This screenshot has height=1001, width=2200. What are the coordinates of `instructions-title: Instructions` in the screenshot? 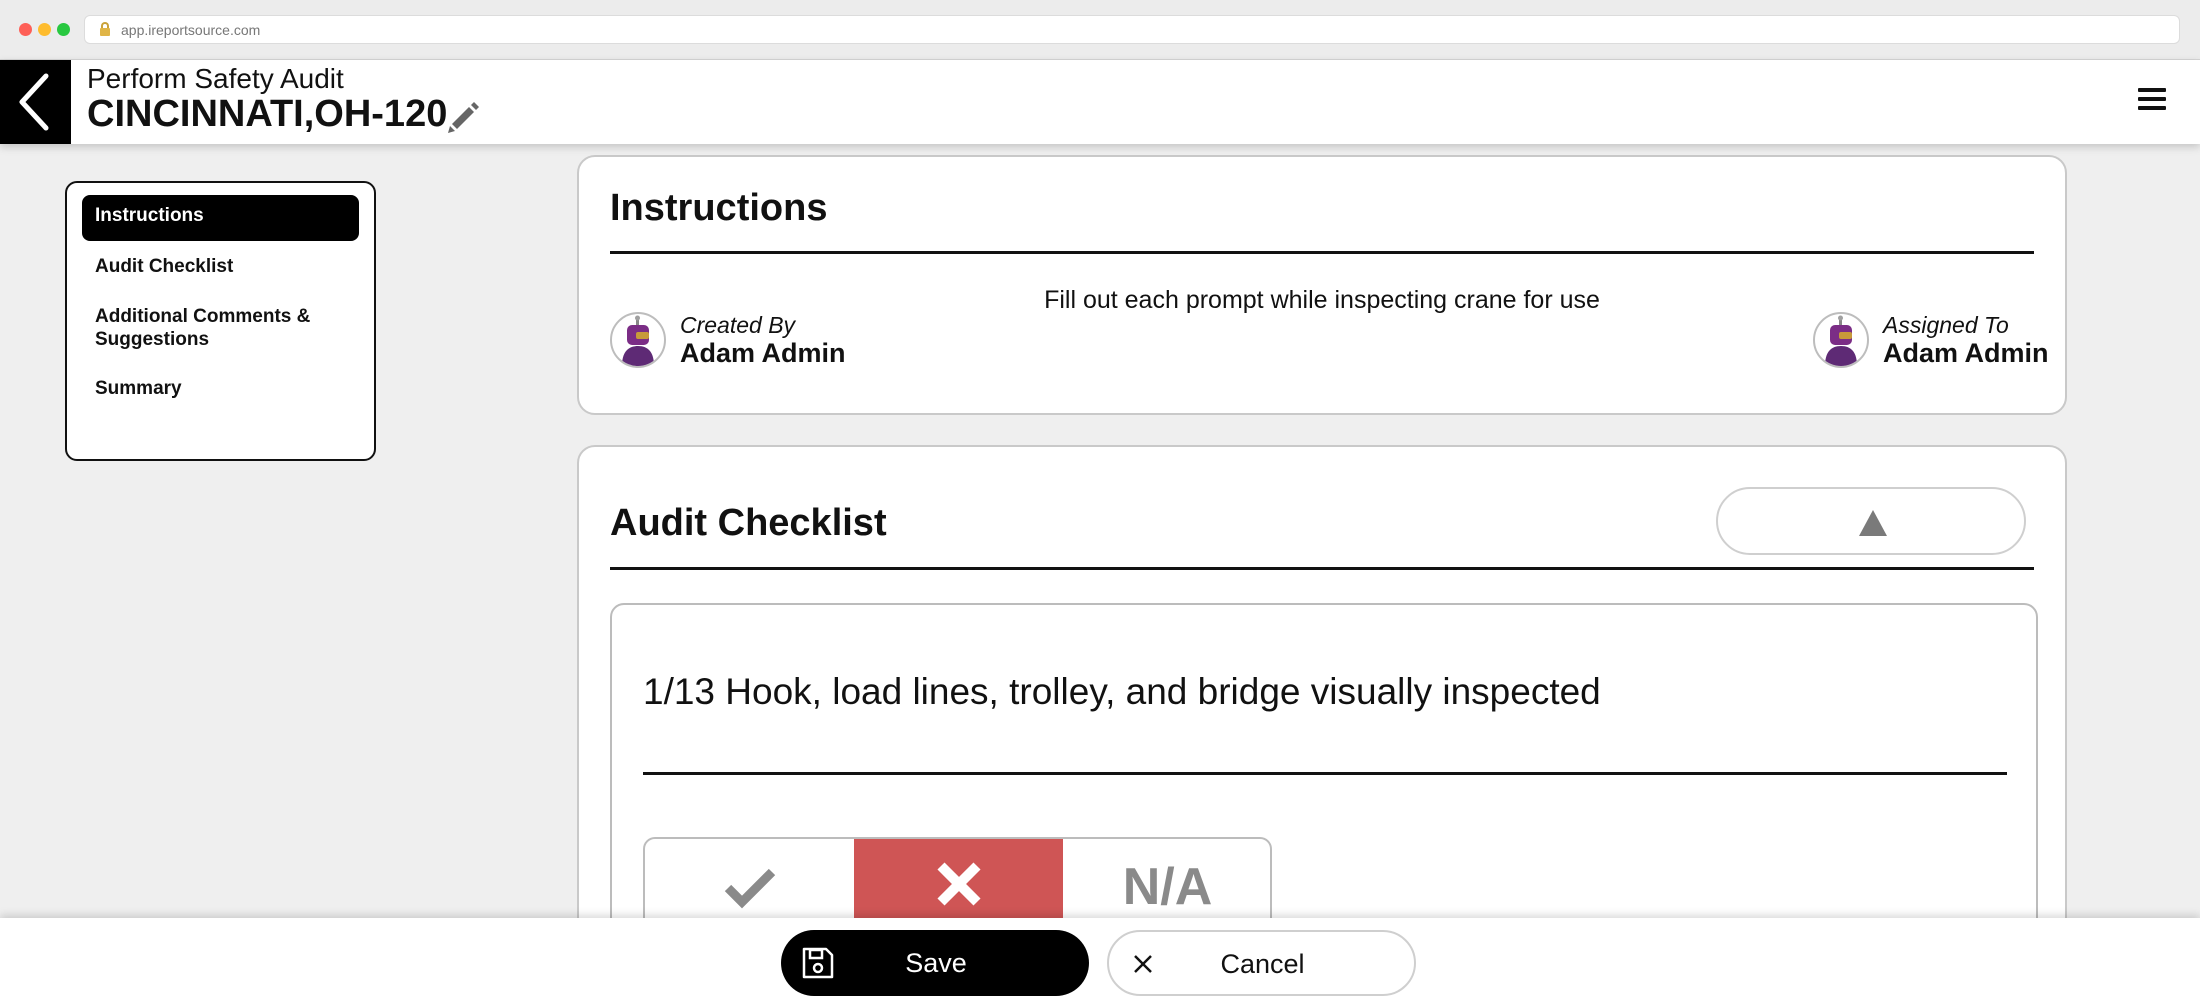 It's located at (719, 208).